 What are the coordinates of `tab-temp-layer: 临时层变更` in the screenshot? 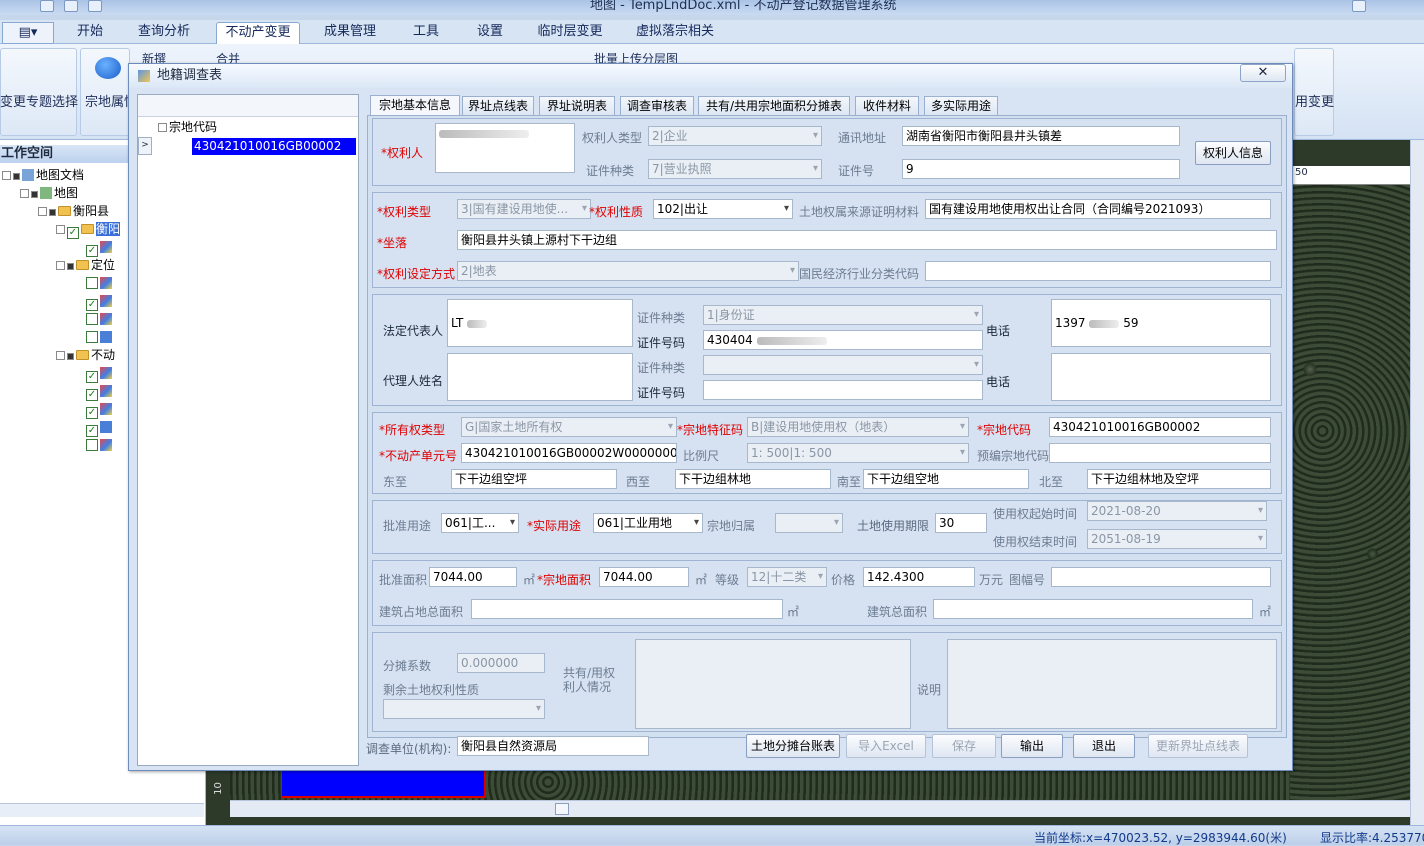 It's located at (570, 33).